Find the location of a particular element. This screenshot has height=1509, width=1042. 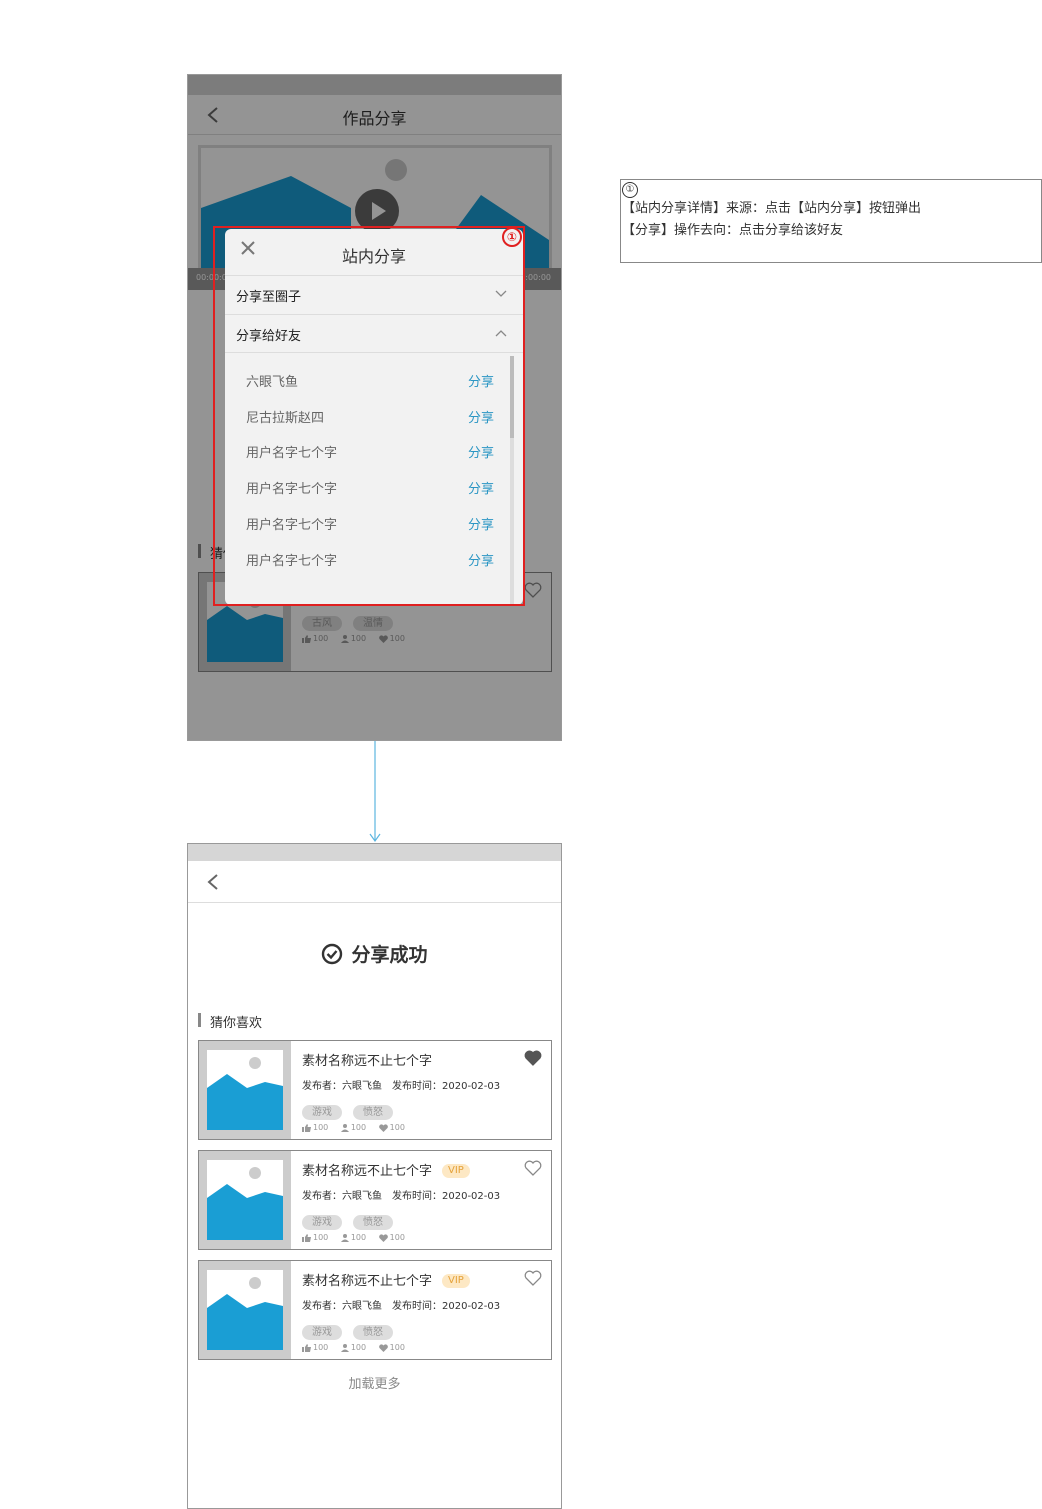

annotation-highlight-box is located at coordinates (369, 416).